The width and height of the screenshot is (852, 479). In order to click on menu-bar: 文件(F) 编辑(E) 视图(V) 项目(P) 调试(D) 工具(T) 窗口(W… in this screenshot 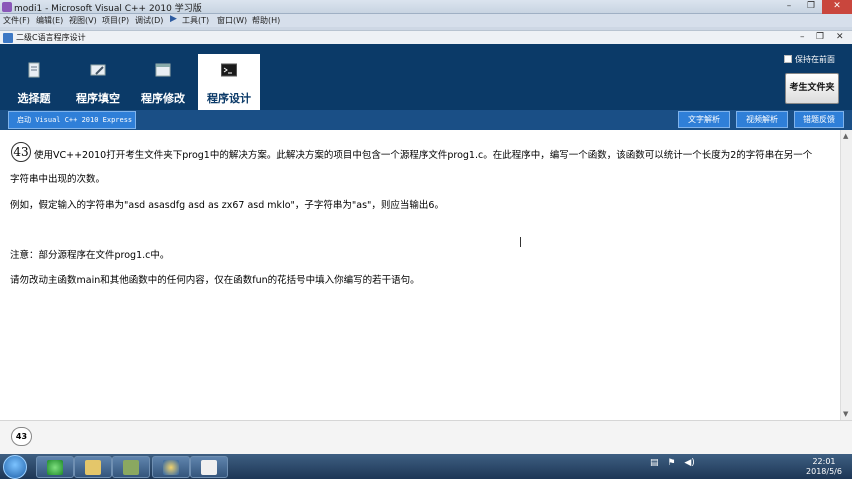, I will do `click(426, 20)`.